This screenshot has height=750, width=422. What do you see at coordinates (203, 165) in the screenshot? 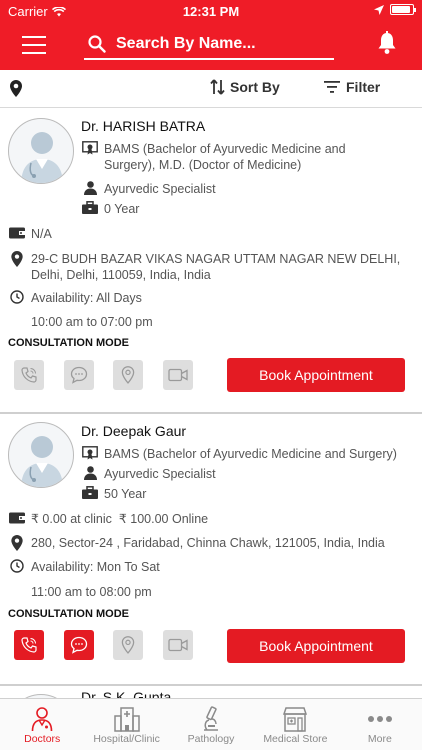
I see `qualification-line-2: Surgery), M.D. (Doctor of Medicine)` at bounding box center [203, 165].